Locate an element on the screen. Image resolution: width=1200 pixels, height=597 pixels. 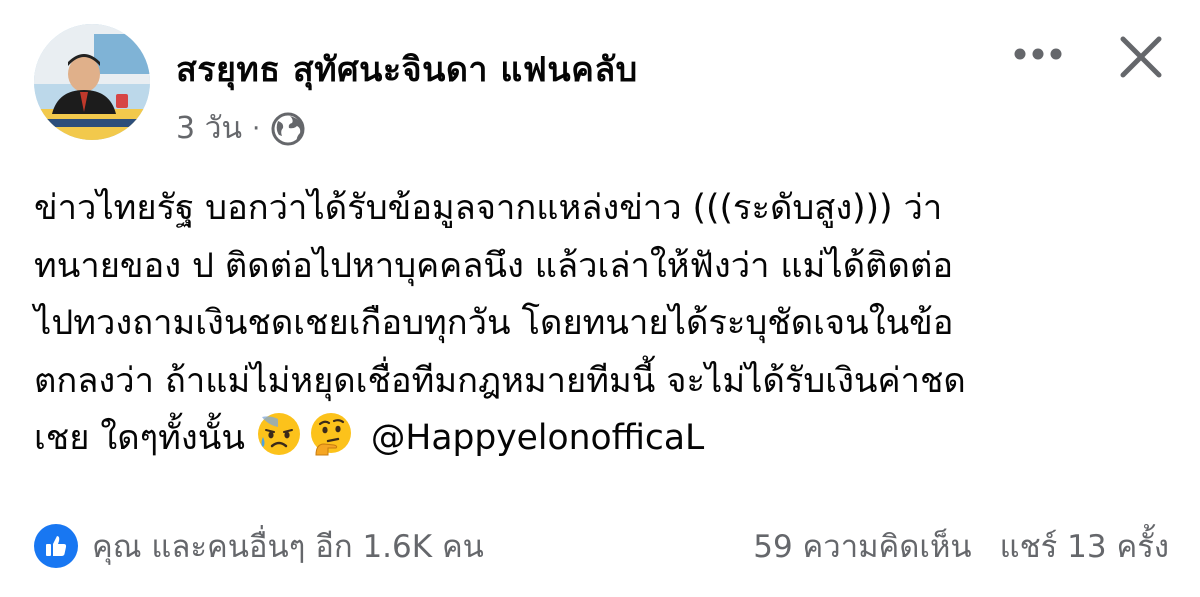
engagement-stats: 59 ความคิดเห็น แชร์ 13 ครั้ง is located at coordinates (961, 546).